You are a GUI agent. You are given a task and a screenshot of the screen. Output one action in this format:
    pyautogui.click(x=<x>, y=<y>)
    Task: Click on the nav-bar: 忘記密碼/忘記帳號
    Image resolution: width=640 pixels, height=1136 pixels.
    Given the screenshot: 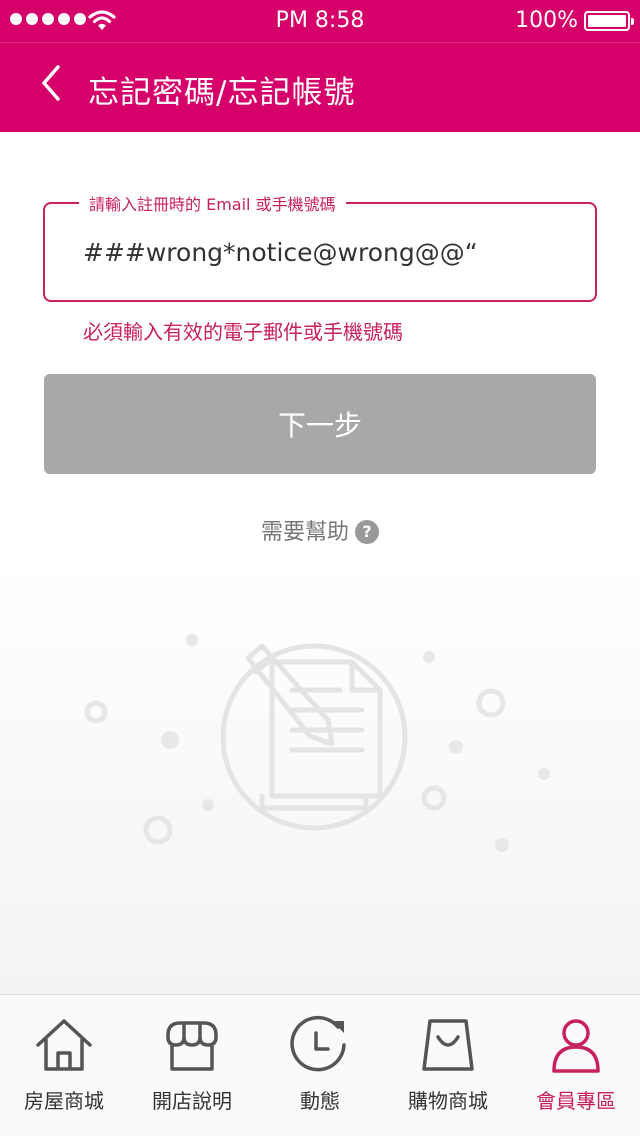 What is the action you would take?
    pyautogui.click(x=320, y=87)
    